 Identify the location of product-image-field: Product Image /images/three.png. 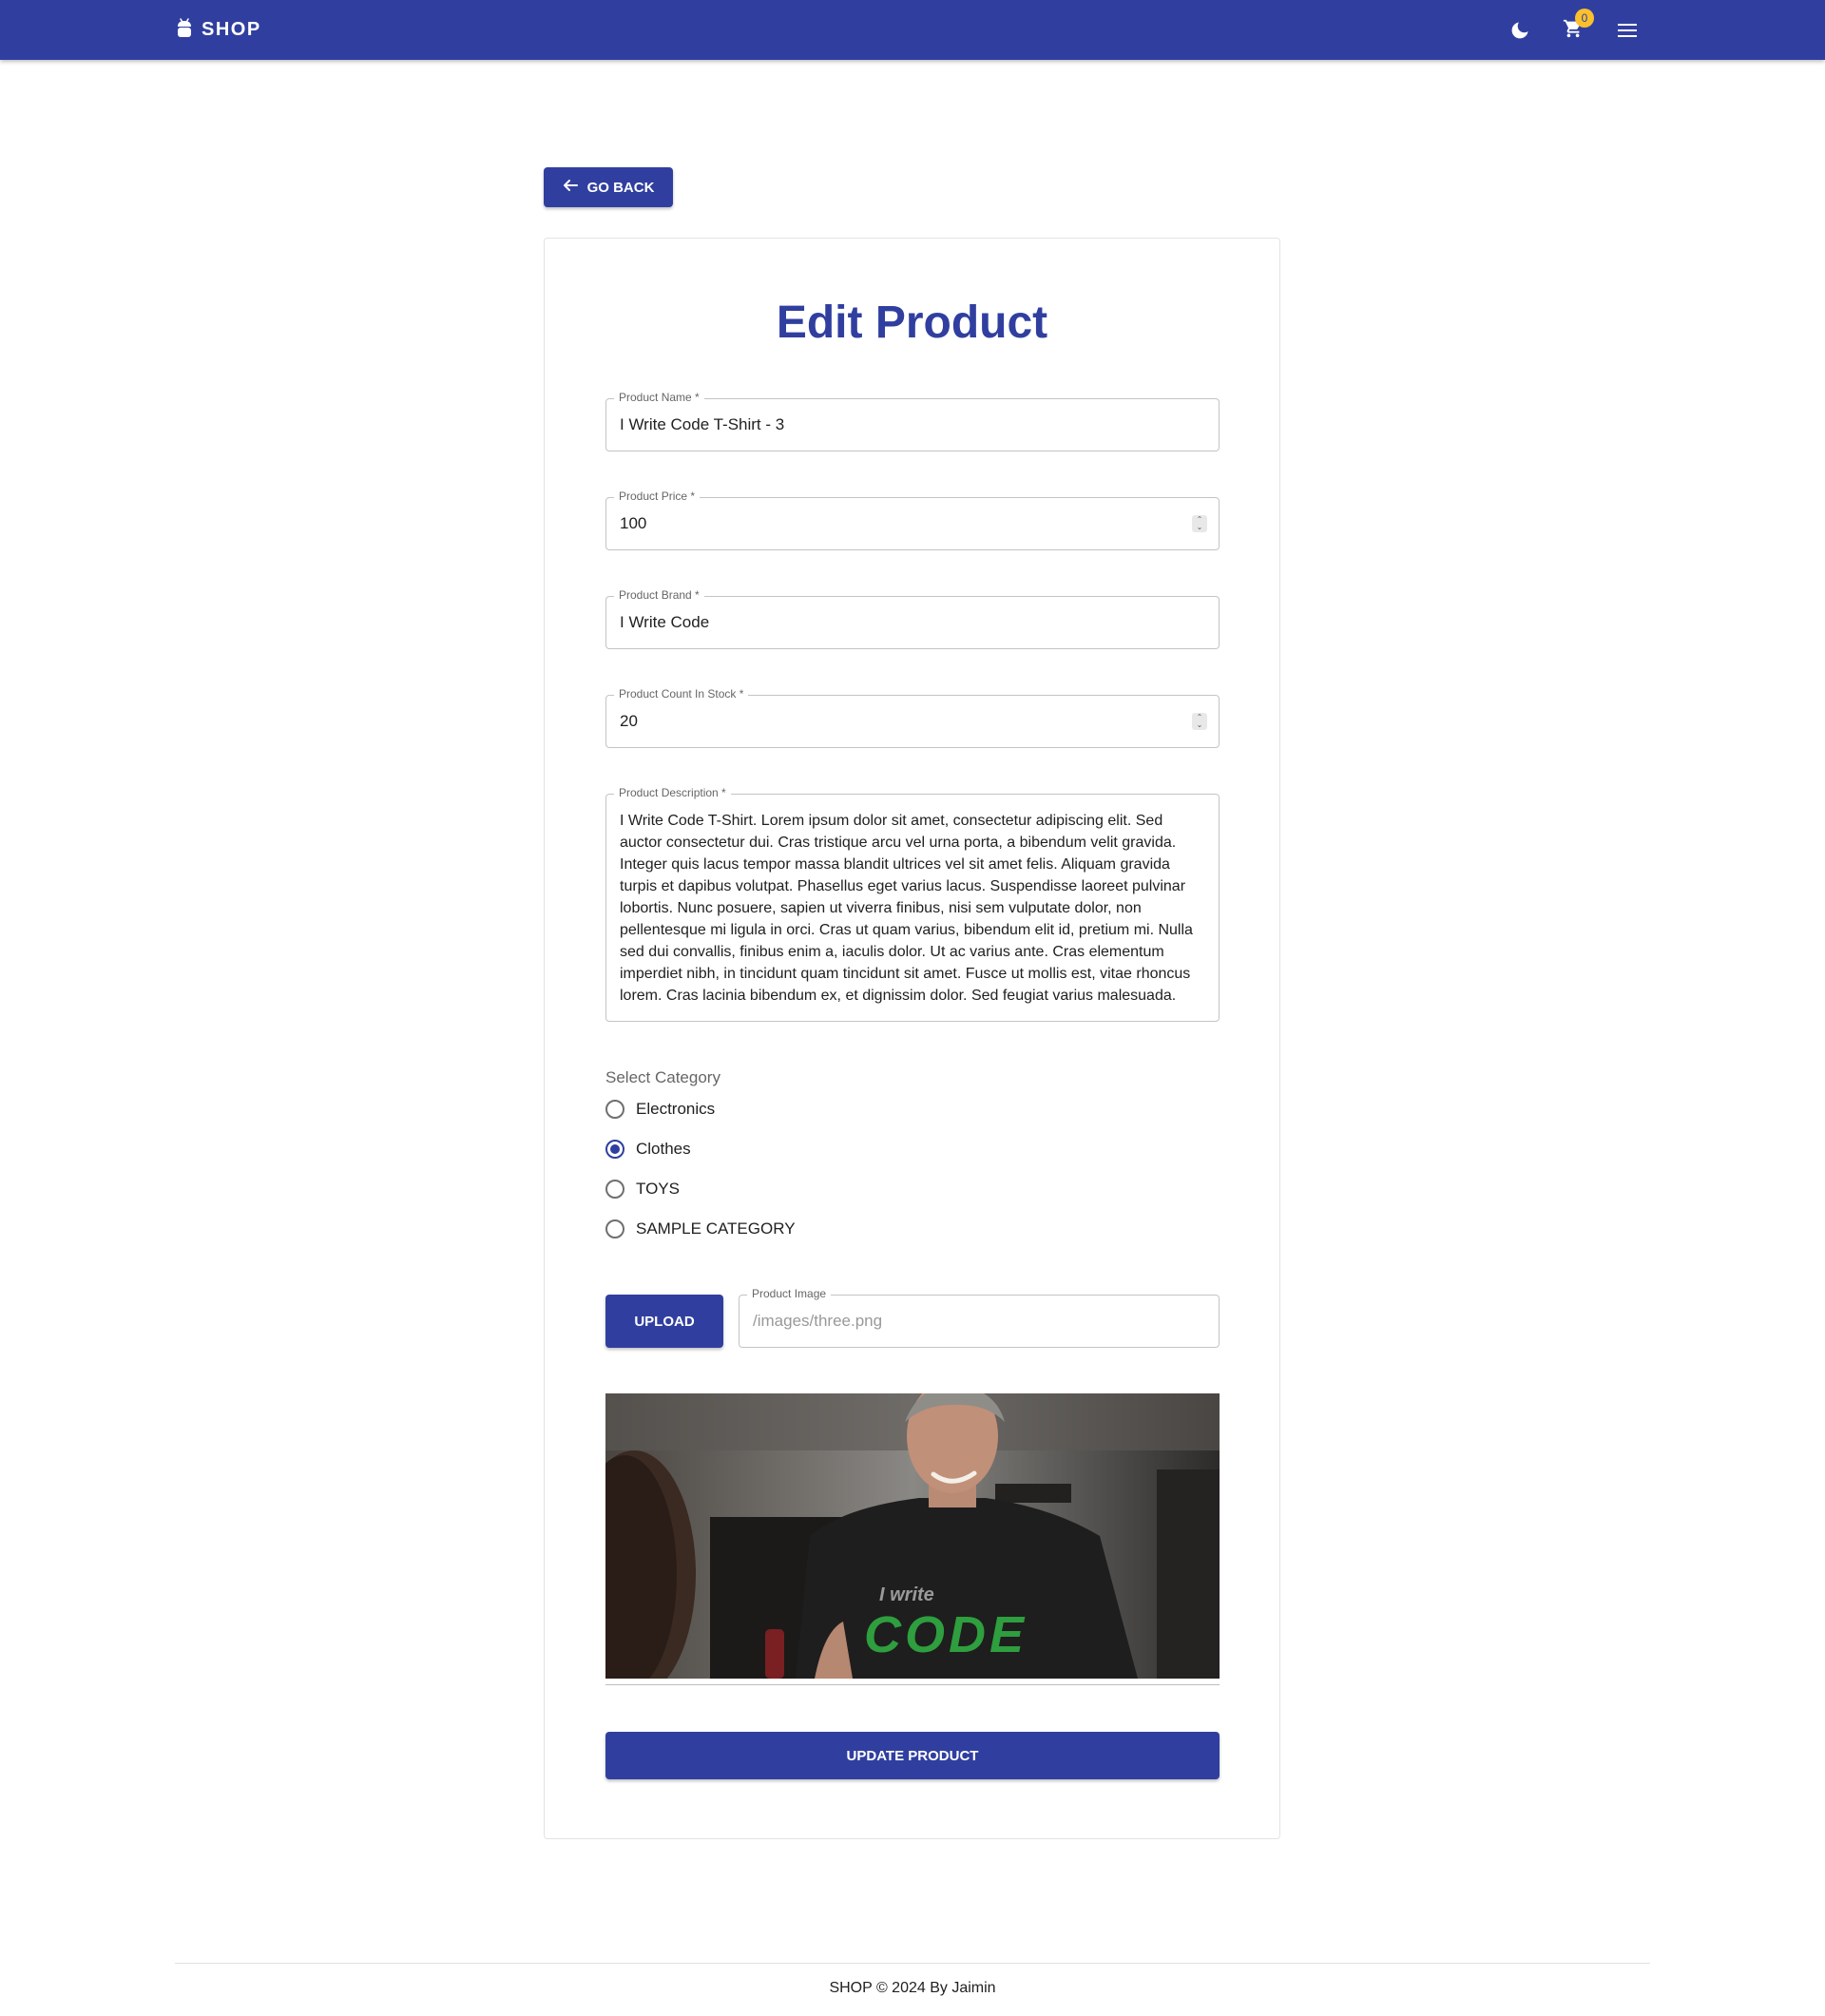
(979, 1317).